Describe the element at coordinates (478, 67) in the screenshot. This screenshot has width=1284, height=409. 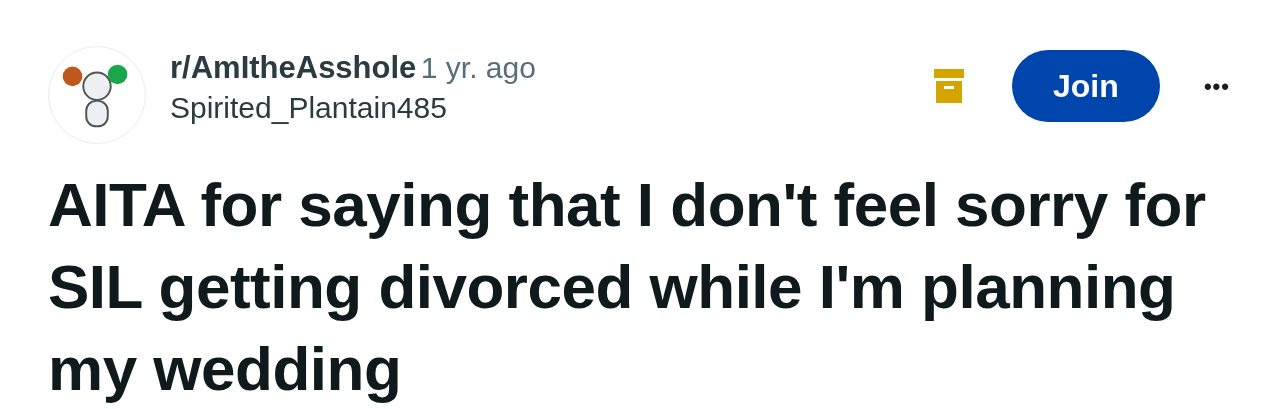
I see `post-time: 1 yr. ago` at that location.